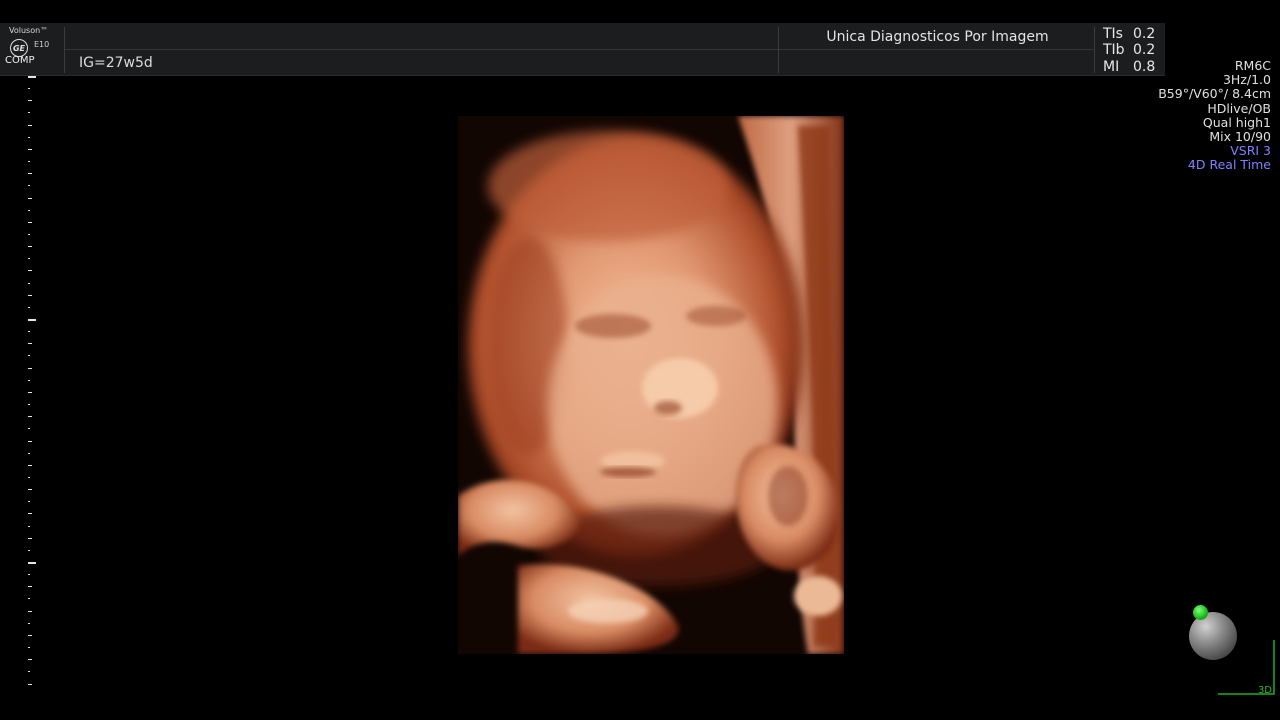  Describe the element at coordinates (1240, 137) in the screenshot. I see `mix-label: Mix 10/90` at that location.